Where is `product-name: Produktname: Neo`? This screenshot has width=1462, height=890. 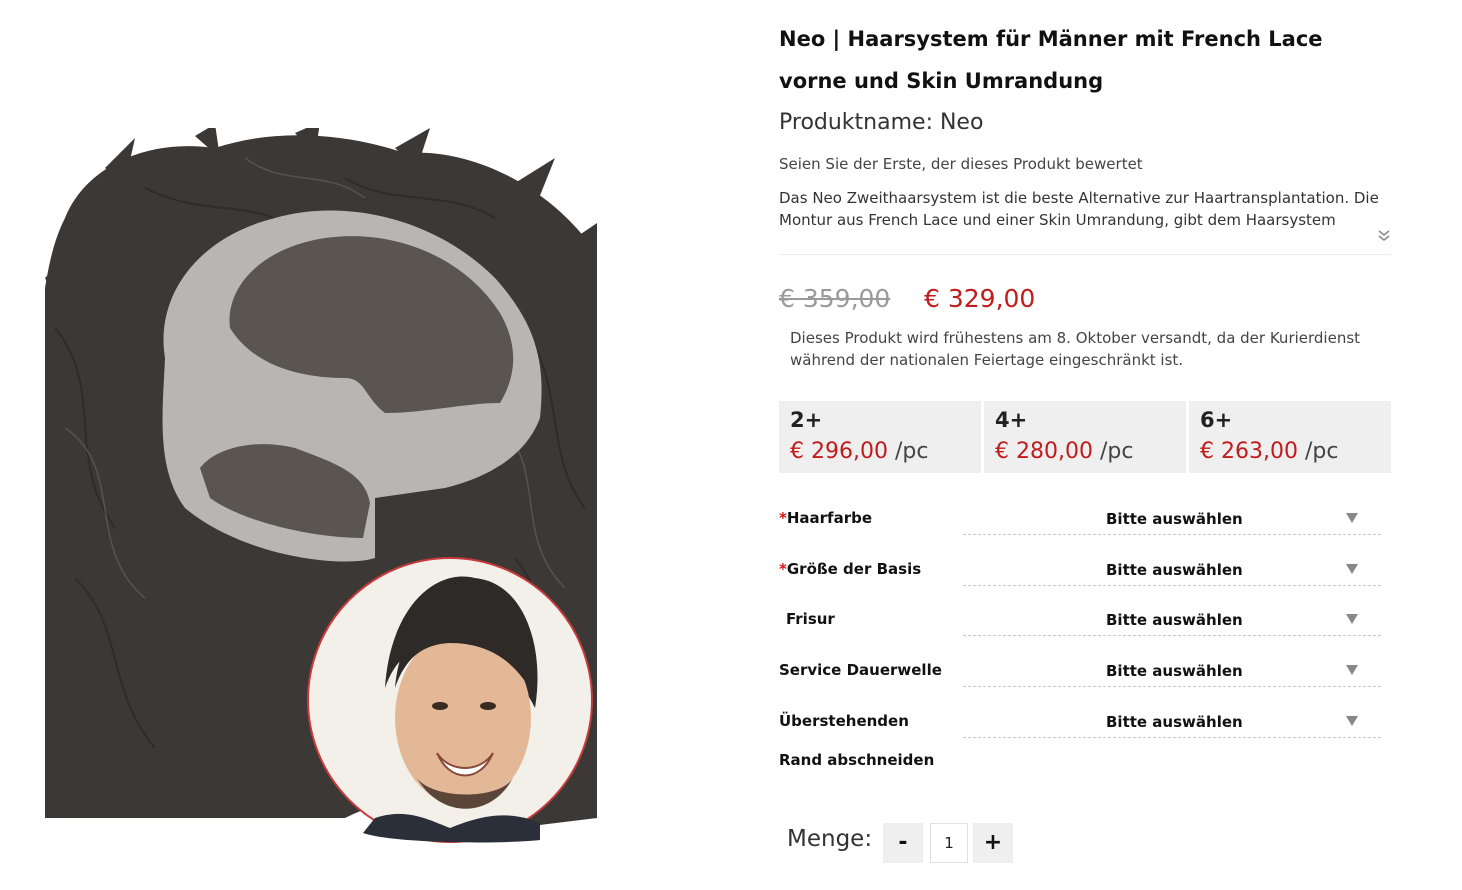
product-name: Produktname: Neo is located at coordinates (881, 122).